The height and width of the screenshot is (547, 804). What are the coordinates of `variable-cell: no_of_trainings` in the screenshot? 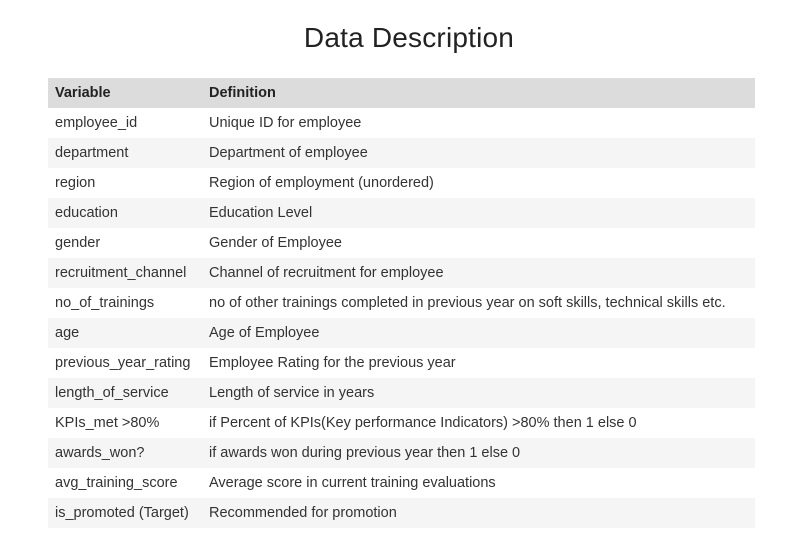 It's located at (125, 303).